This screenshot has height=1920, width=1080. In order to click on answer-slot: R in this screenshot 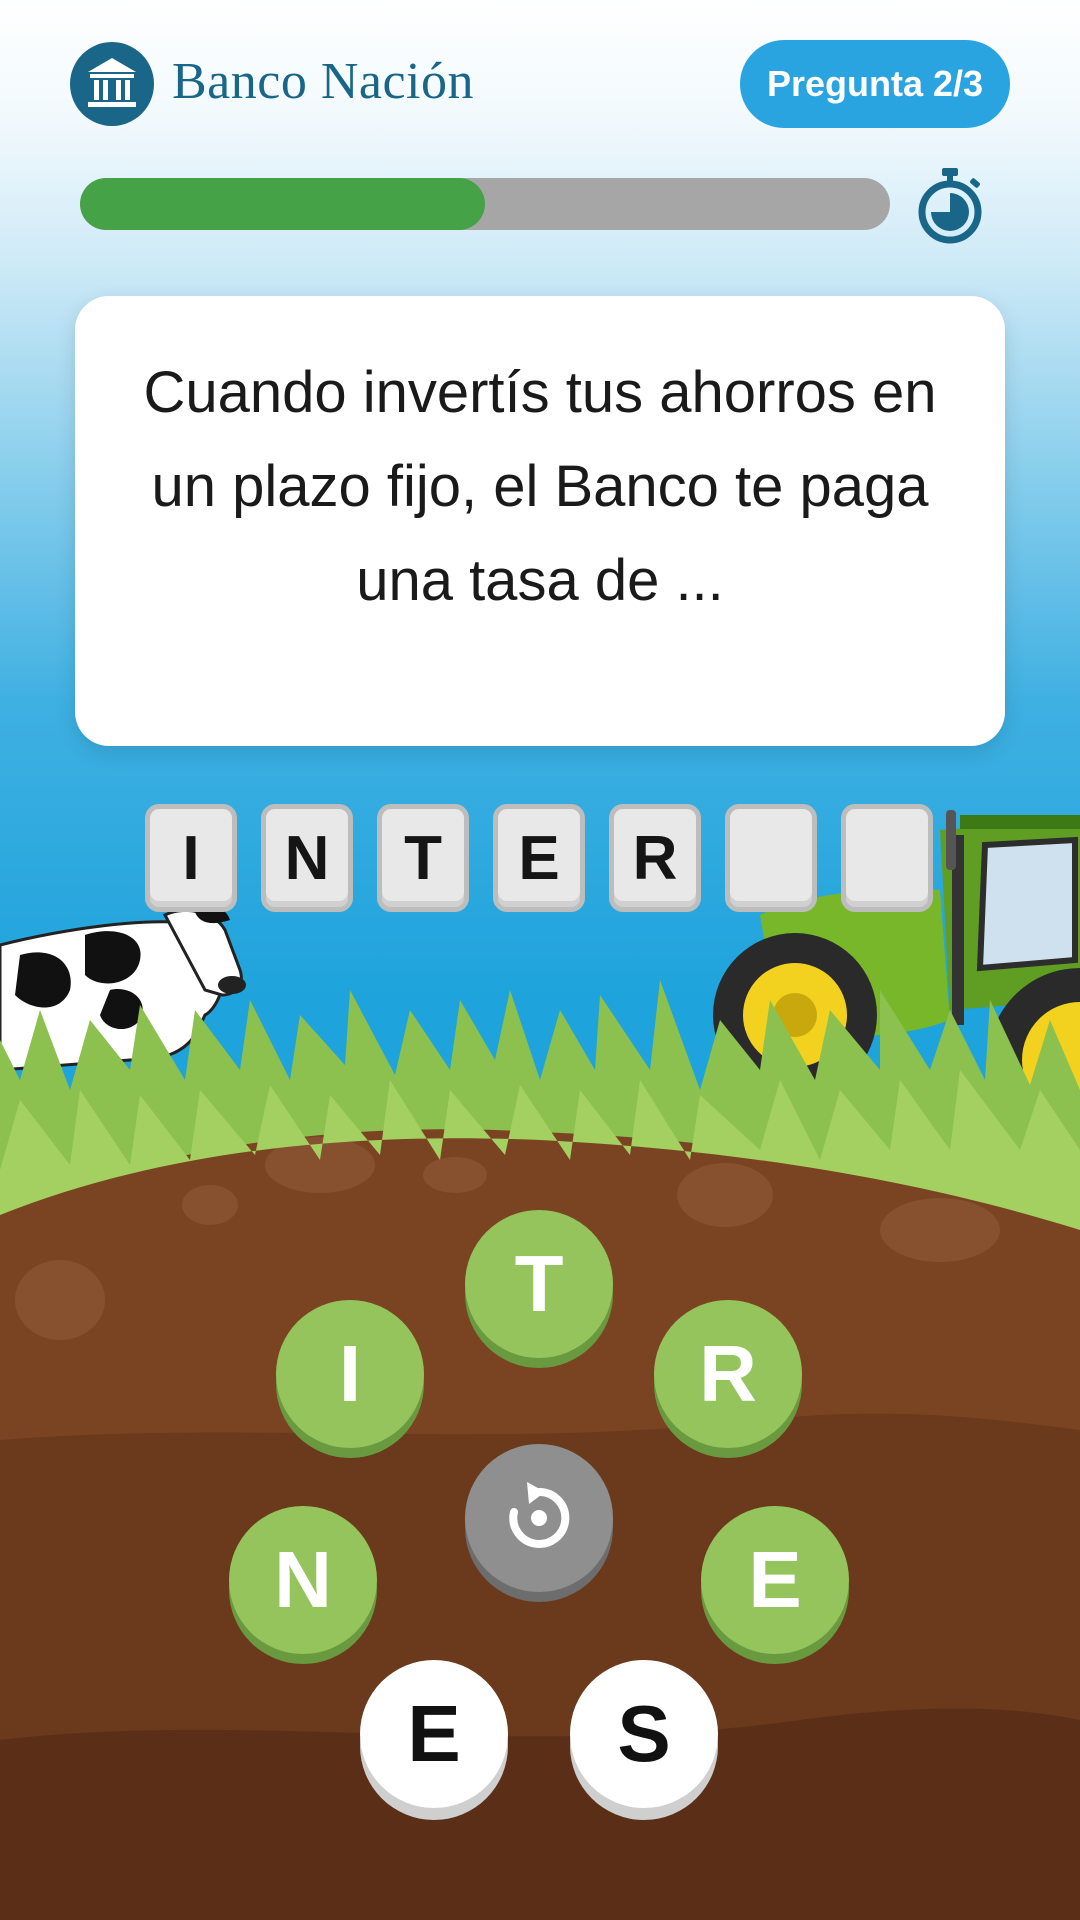, I will do `click(655, 858)`.